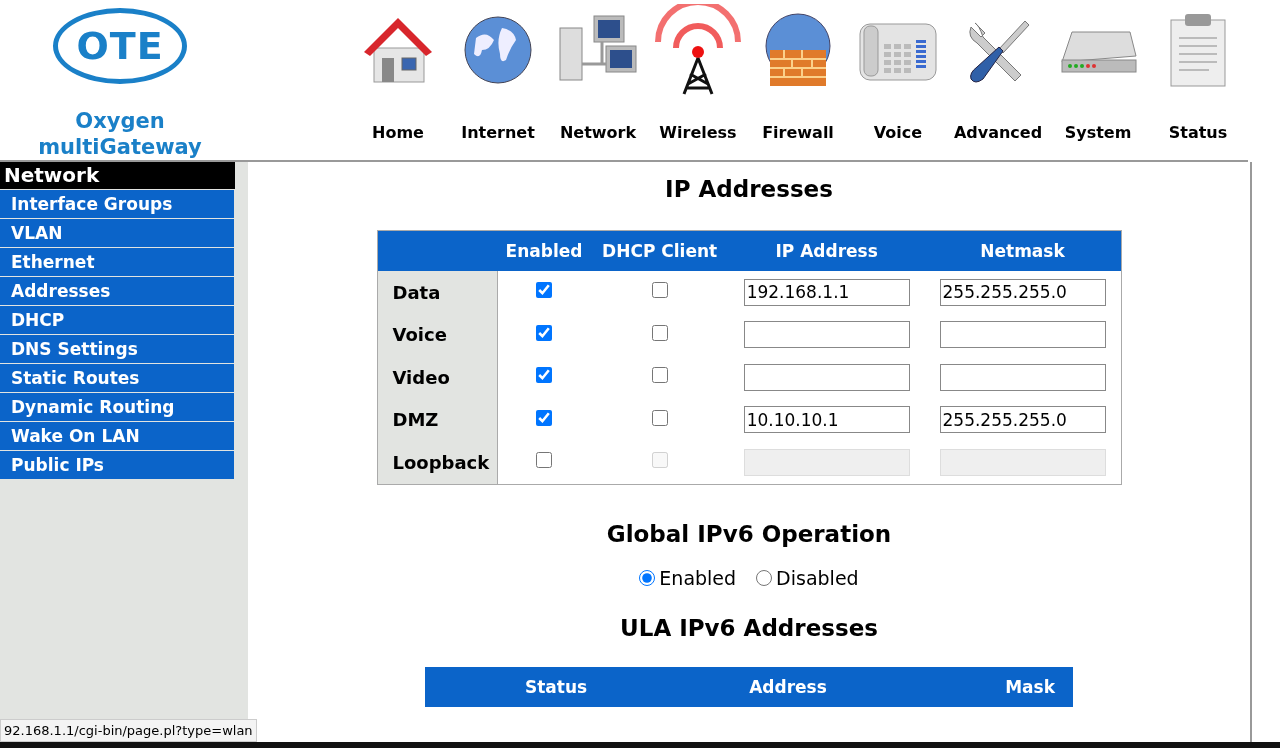 The image size is (1280, 748). I want to click on nav-item: Advanced, so click(998, 80).